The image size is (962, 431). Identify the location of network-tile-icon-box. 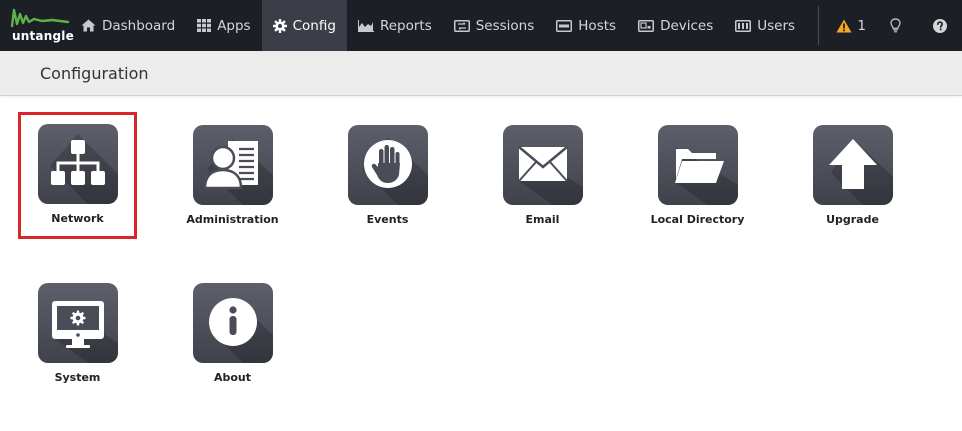
(77, 164).